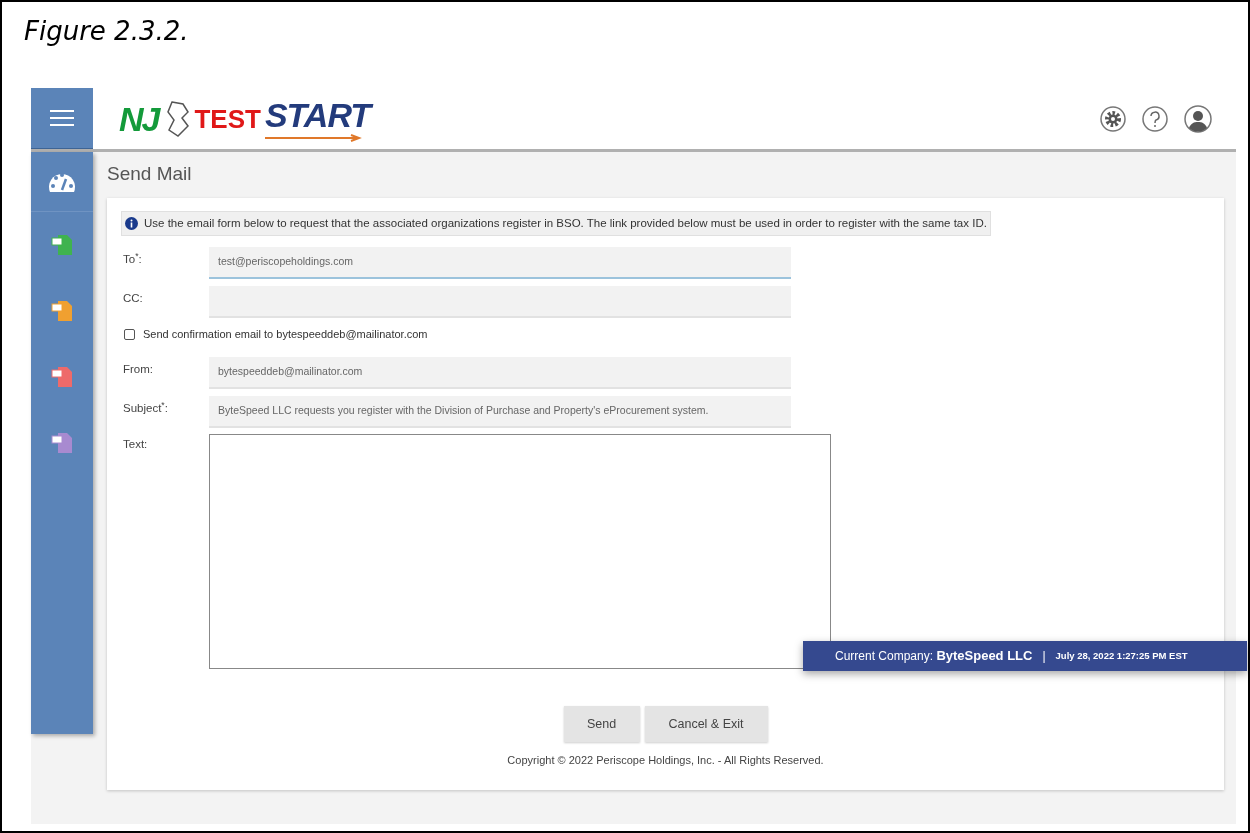 Image resolution: width=1250 pixels, height=833 pixels. Describe the element at coordinates (1113, 118) in the screenshot. I see `settings-icon` at that location.